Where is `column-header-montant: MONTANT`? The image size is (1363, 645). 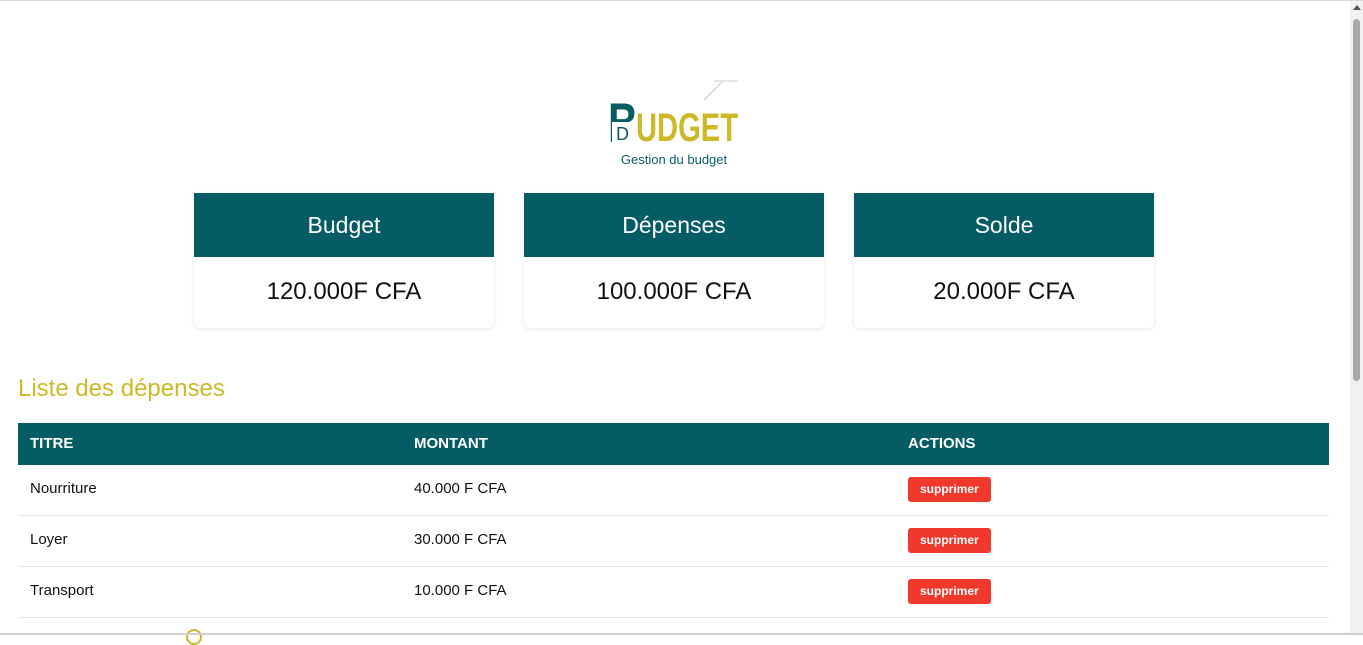 column-header-montant: MONTANT is located at coordinates (451, 443).